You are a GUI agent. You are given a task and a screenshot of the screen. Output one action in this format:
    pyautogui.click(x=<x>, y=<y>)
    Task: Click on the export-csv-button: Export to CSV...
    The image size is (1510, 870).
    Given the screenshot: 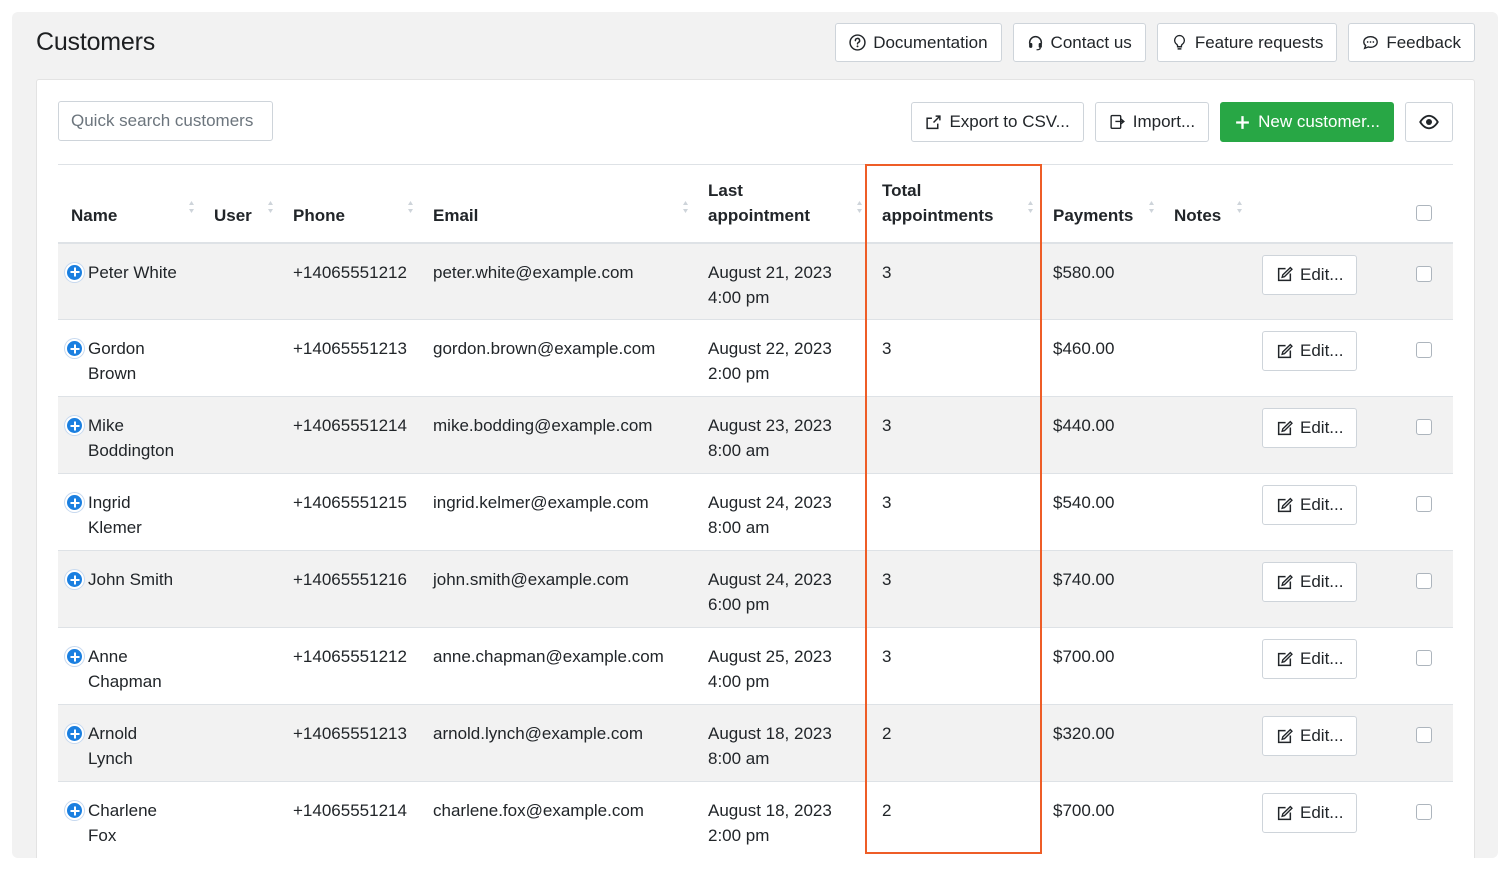 What is the action you would take?
    pyautogui.click(x=997, y=122)
    